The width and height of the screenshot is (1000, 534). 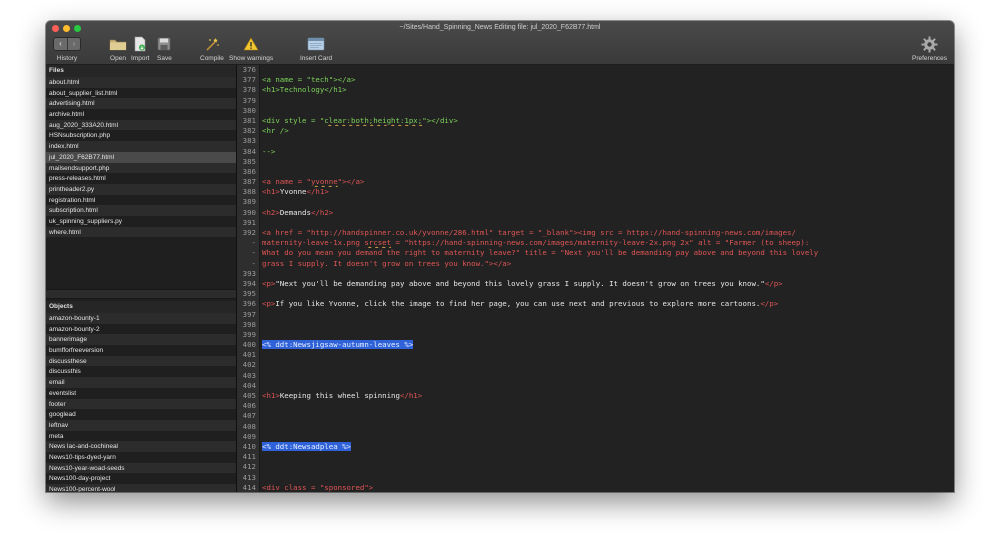 I want to click on line-number: 377, so click(x=249, y=80).